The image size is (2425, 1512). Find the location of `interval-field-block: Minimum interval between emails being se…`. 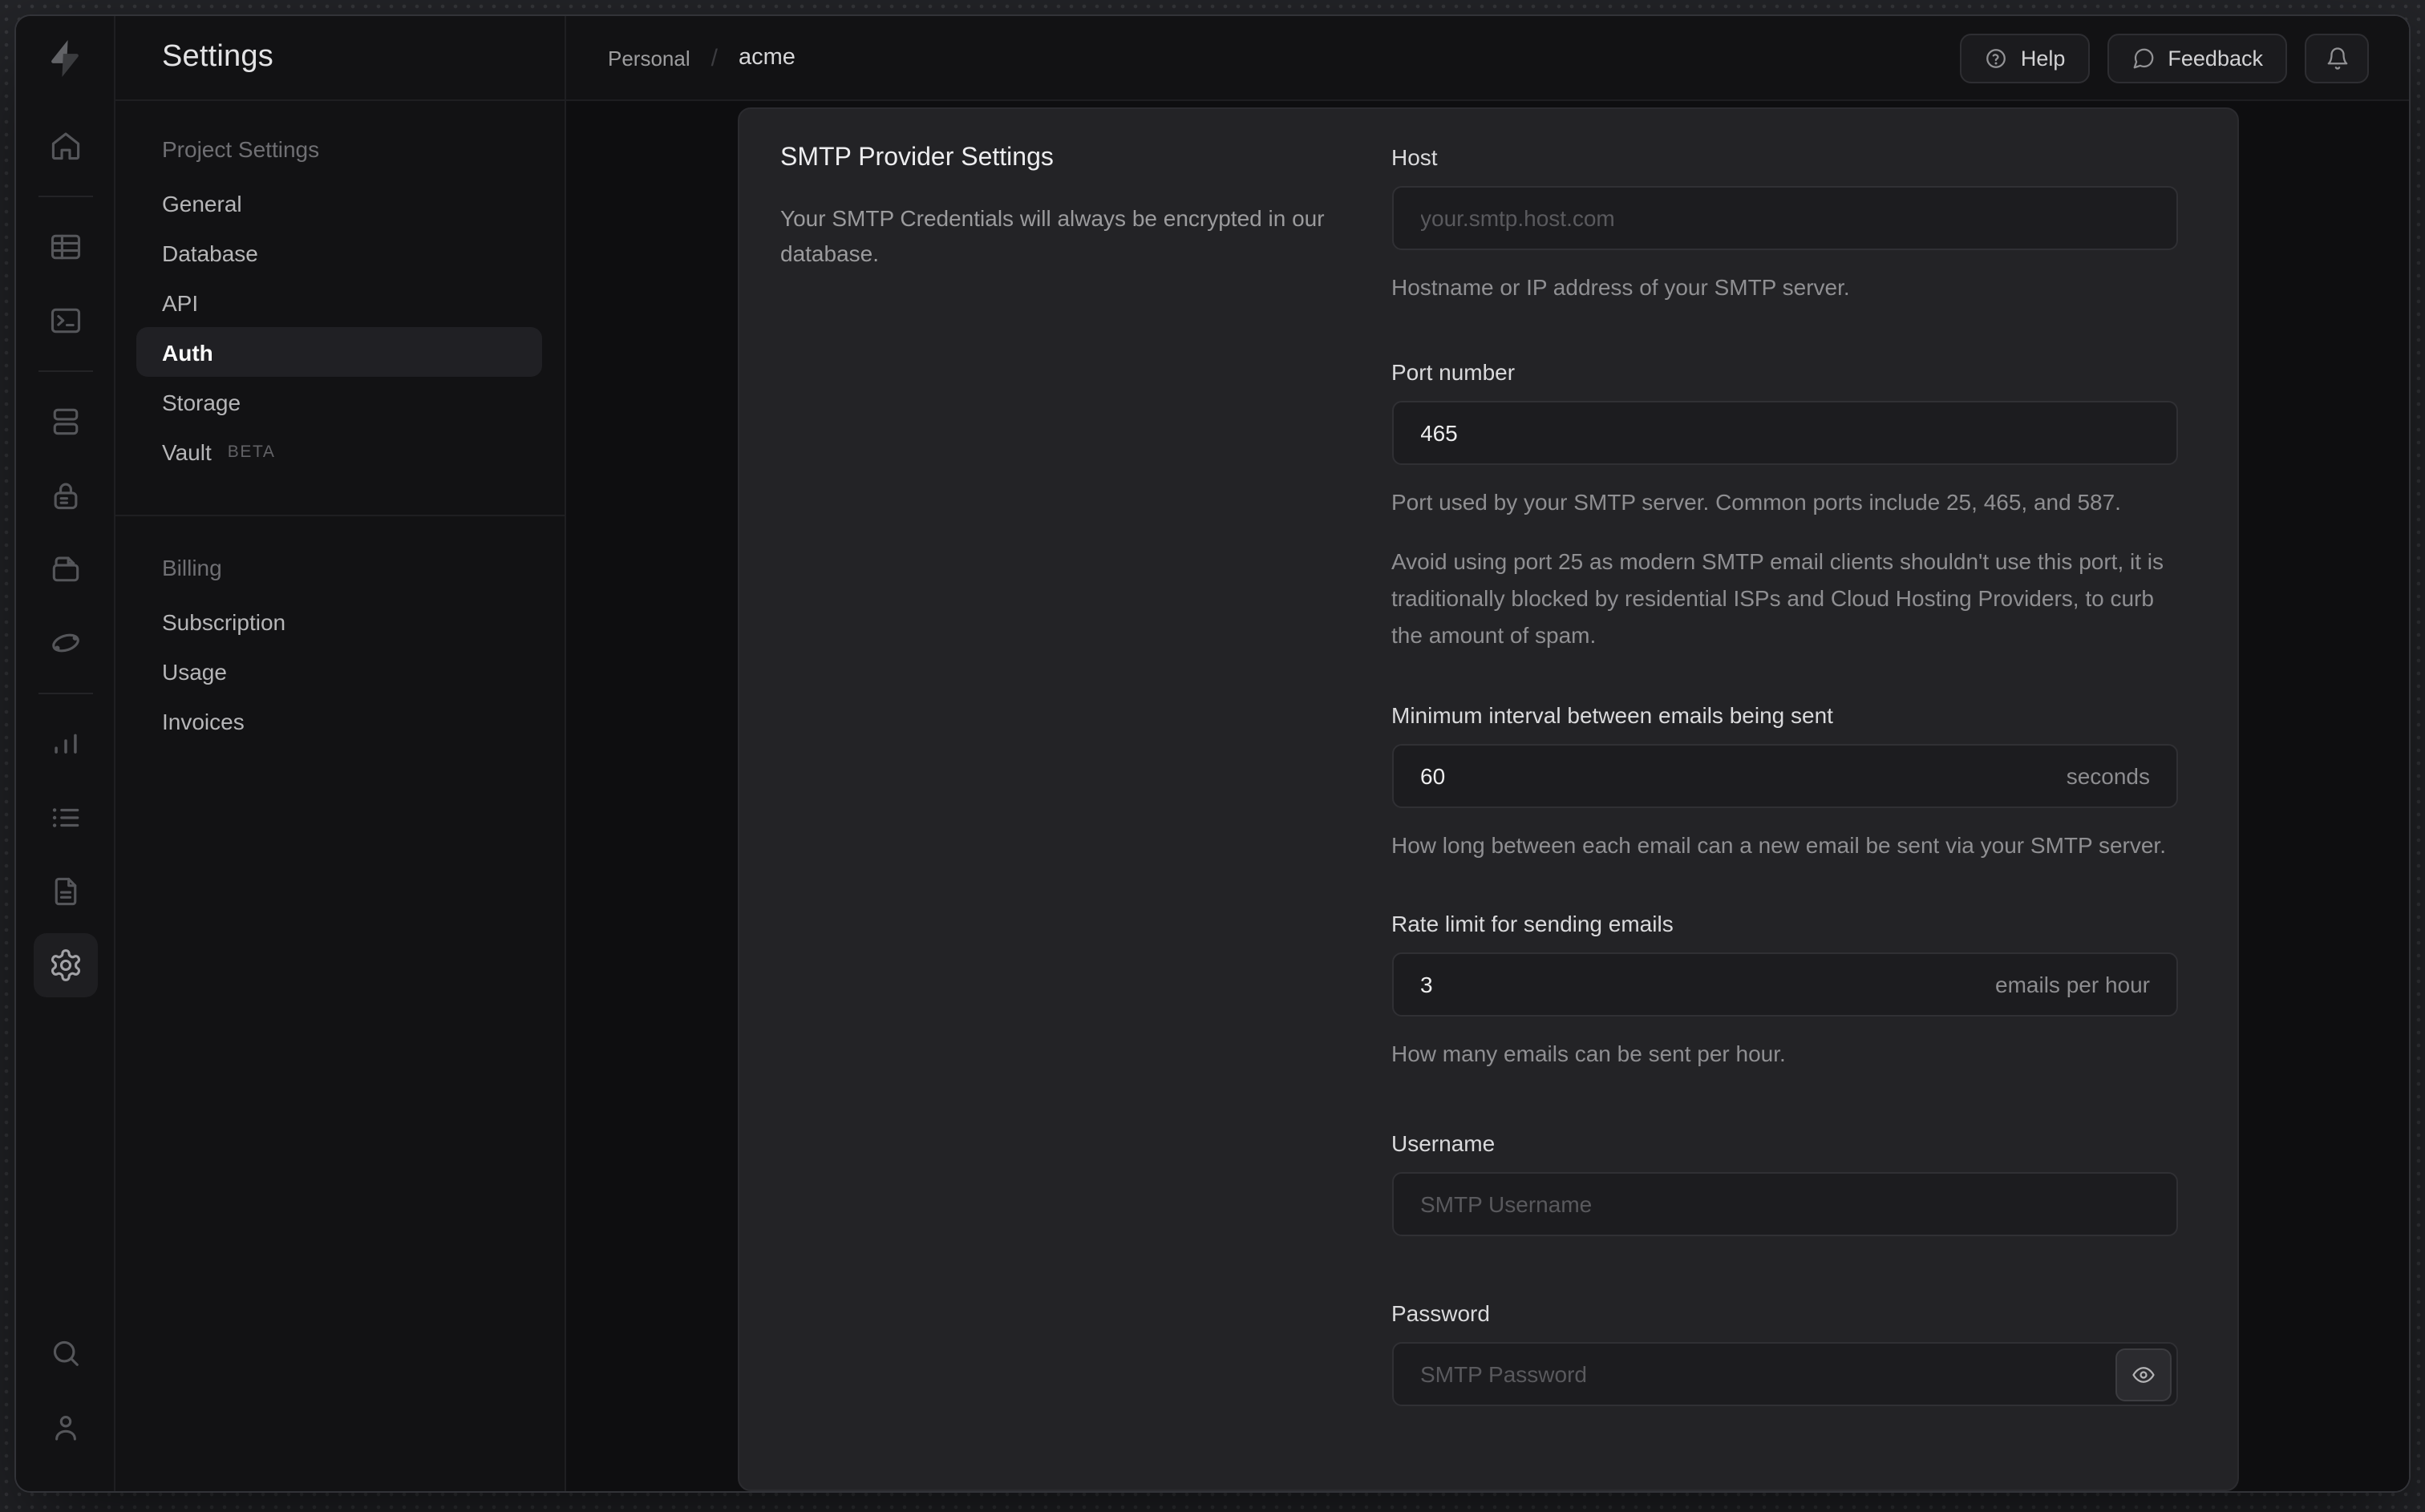

interval-field-block: Minimum interval between emails being se… is located at coordinates (1784, 783).